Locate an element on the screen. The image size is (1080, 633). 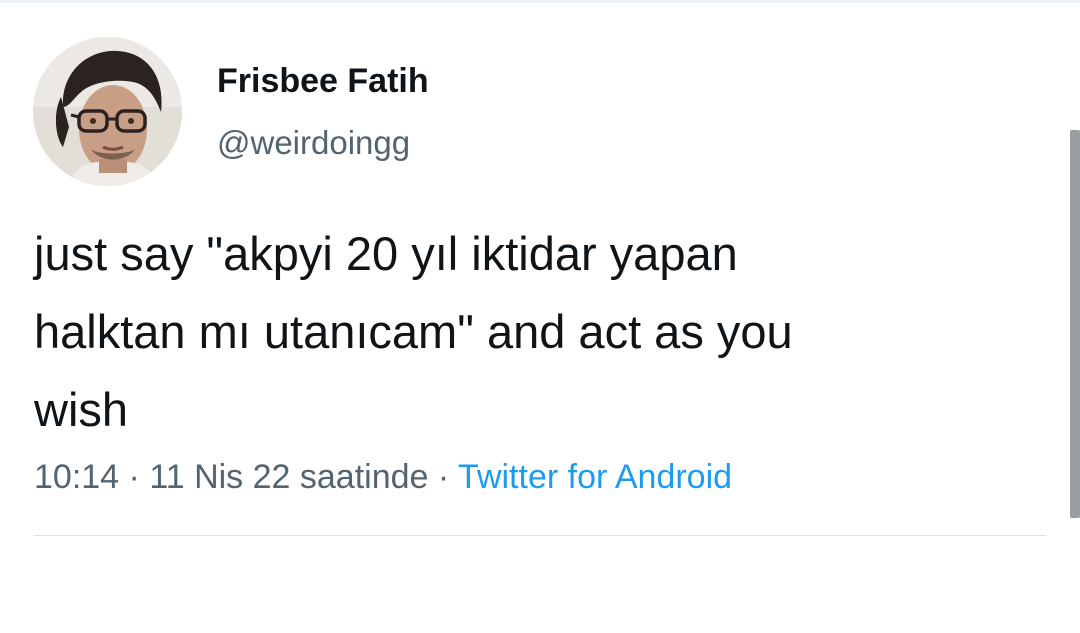
avatar-photo-icon is located at coordinates (107, 111).